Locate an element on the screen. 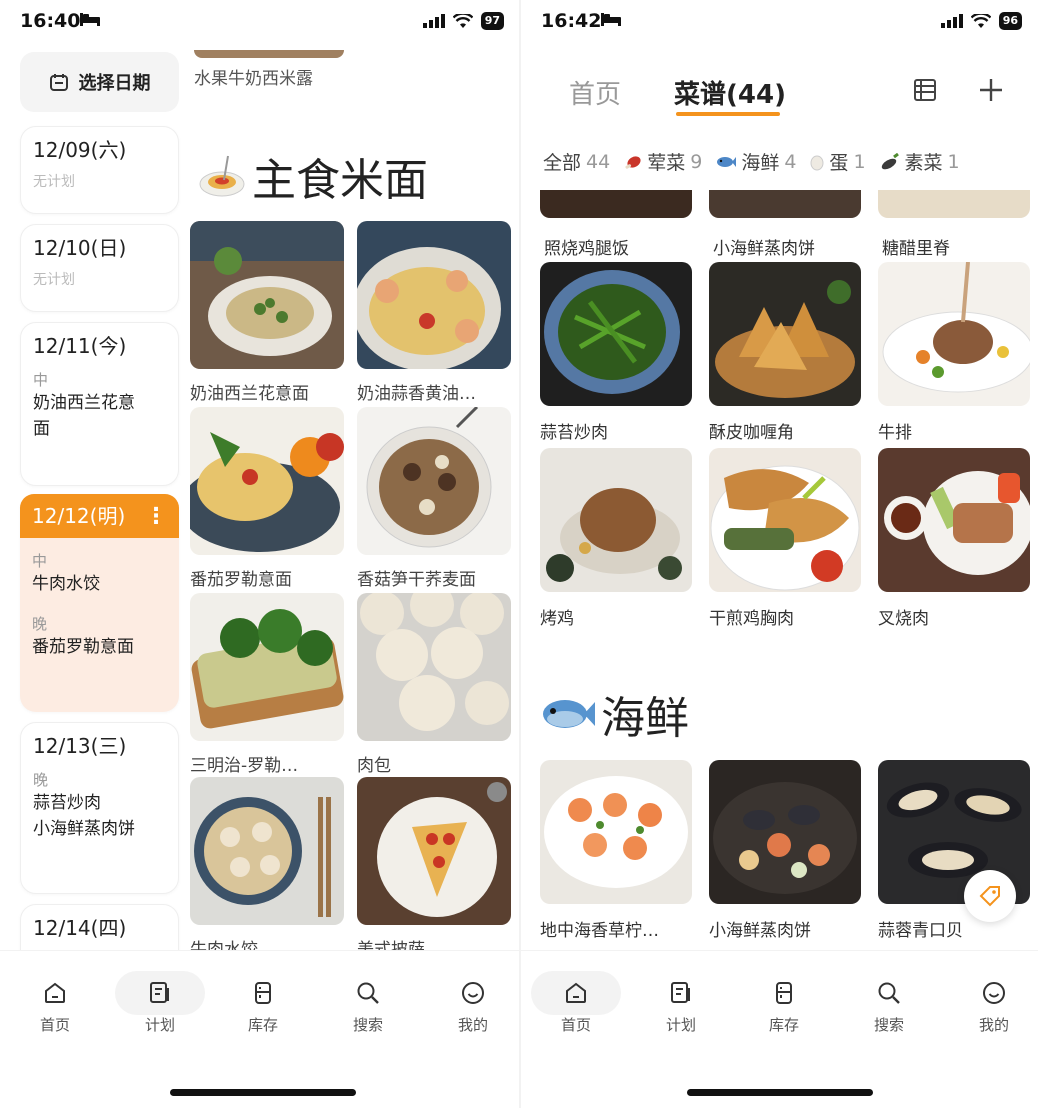 Image resolution: width=1038 pixels, height=1108 pixels. search-icon is located at coordinates (368, 993).